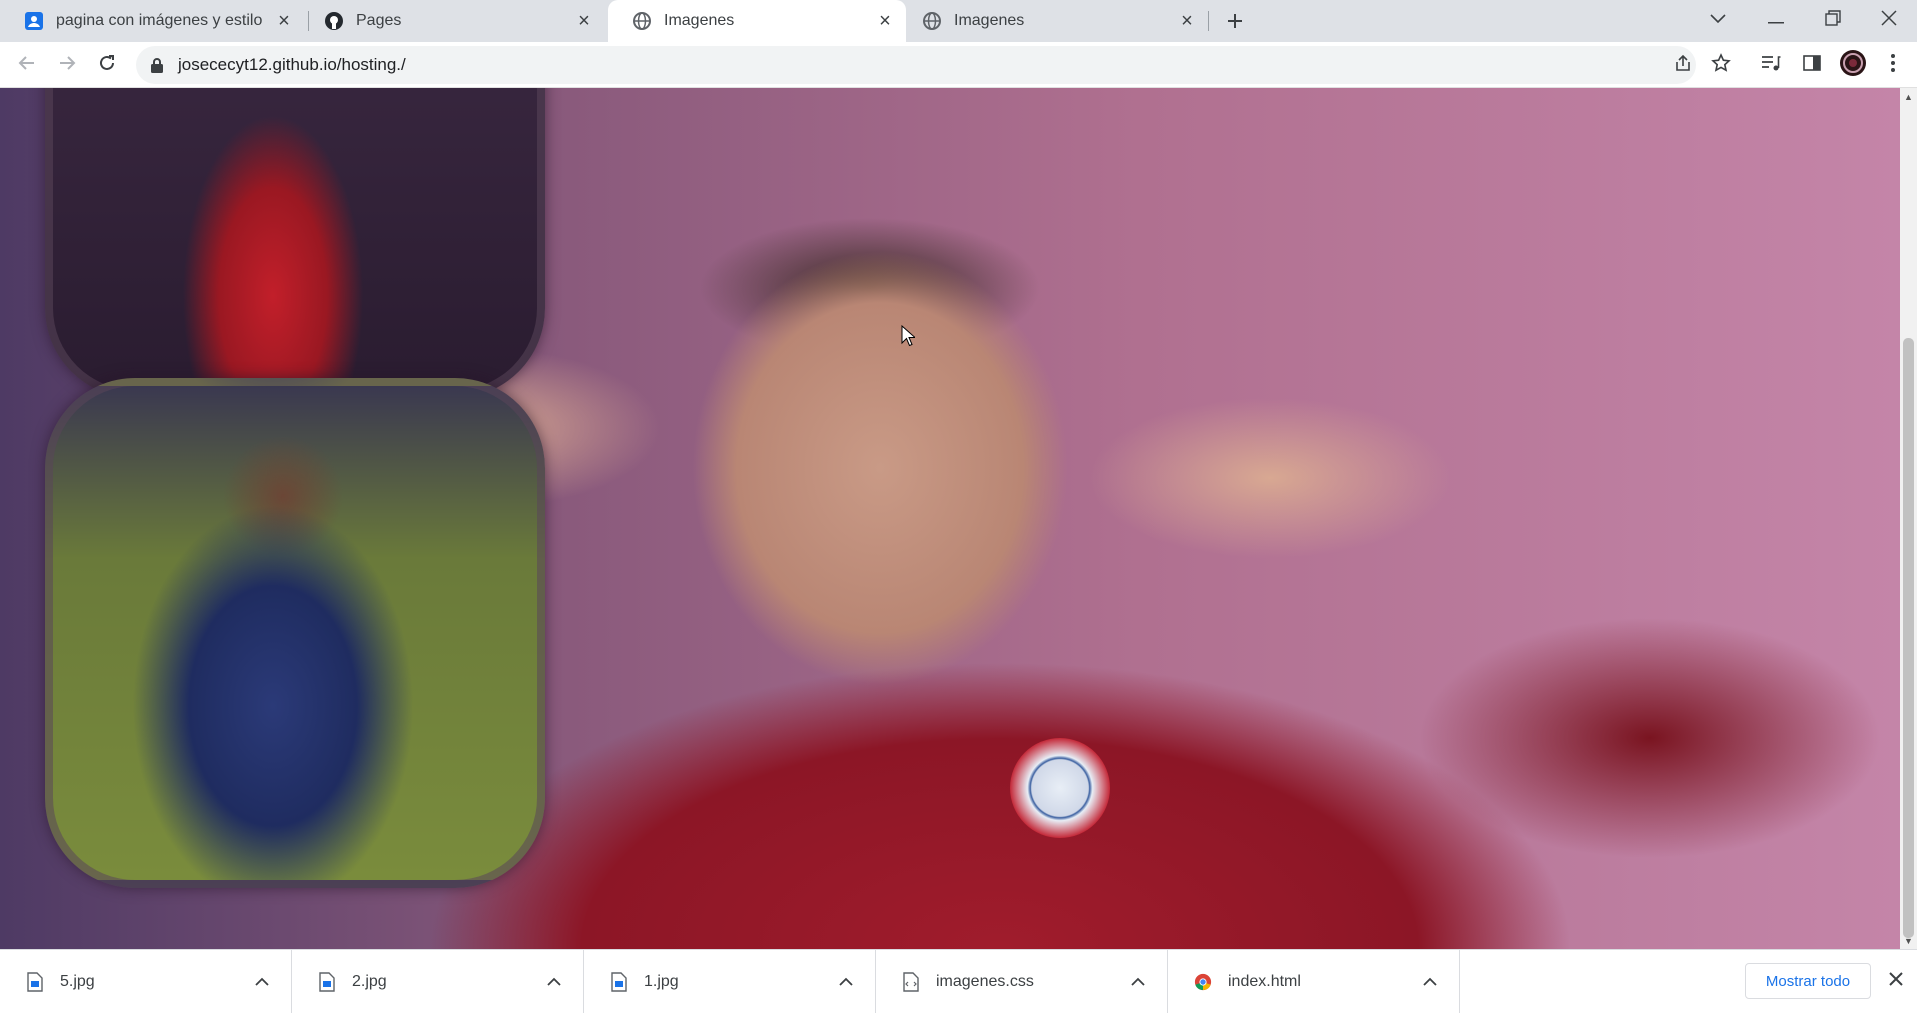  I want to click on close-window-button, so click(1889, 20).